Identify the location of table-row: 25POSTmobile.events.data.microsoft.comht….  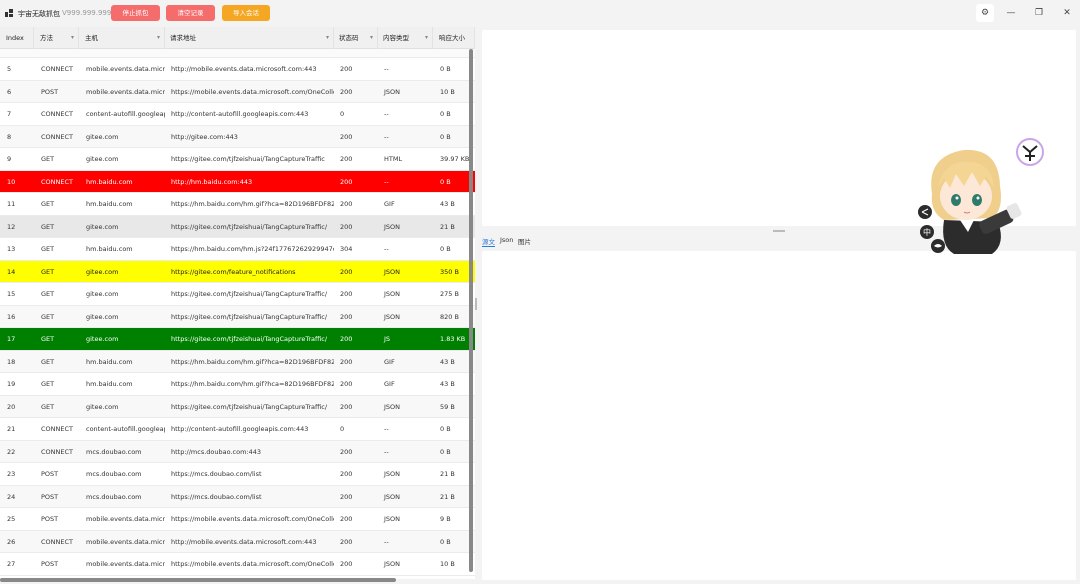
(237, 519).